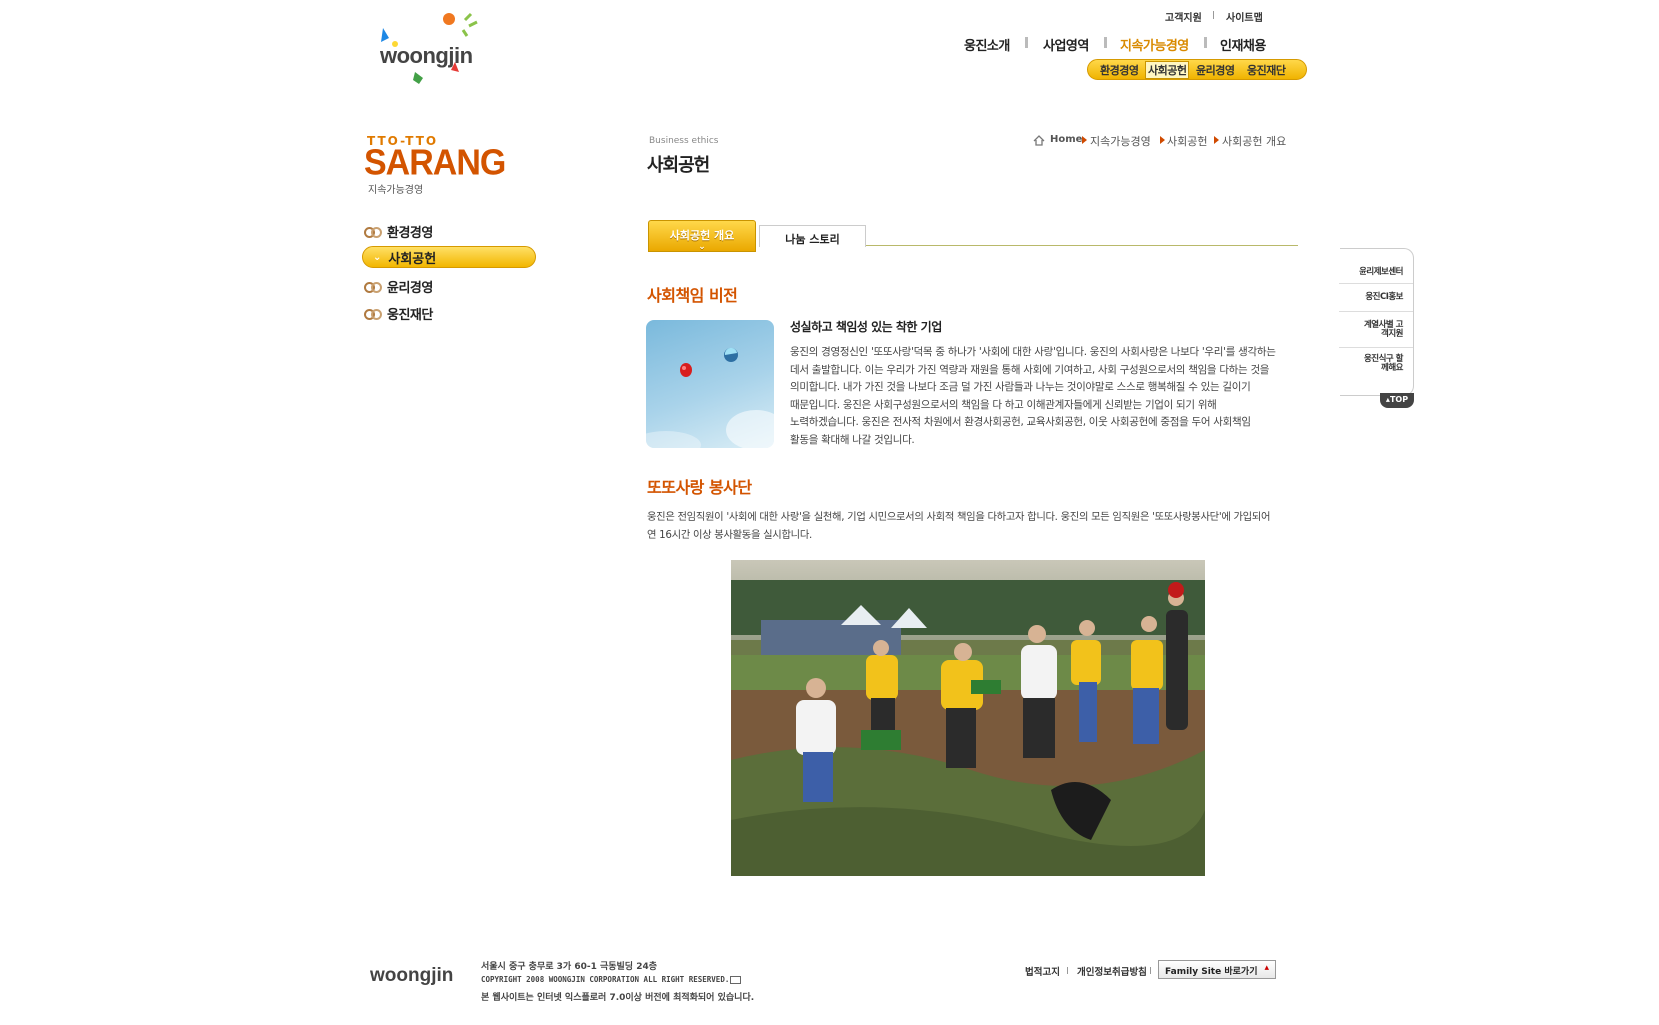  I want to click on breadcrumb-item: 사회공헌, so click(1187, 141).